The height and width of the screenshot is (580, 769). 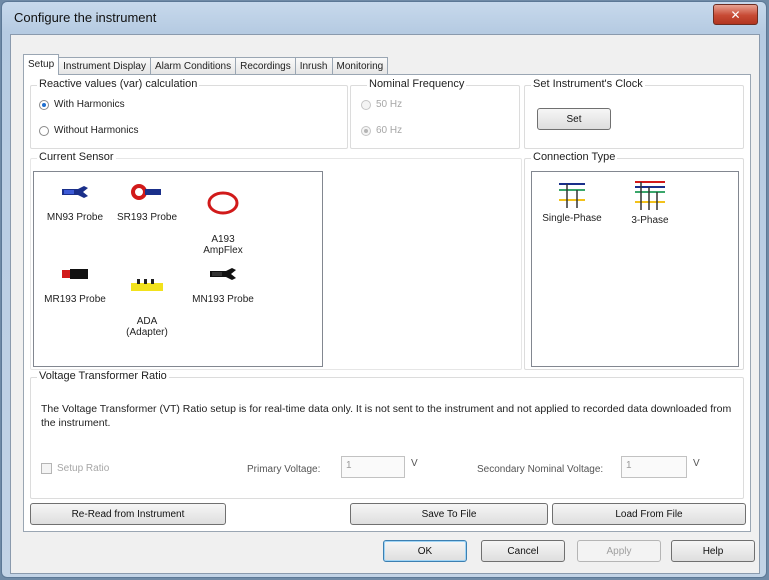 I want to click on tab-setup: Setup, so click(x=41, y=64).